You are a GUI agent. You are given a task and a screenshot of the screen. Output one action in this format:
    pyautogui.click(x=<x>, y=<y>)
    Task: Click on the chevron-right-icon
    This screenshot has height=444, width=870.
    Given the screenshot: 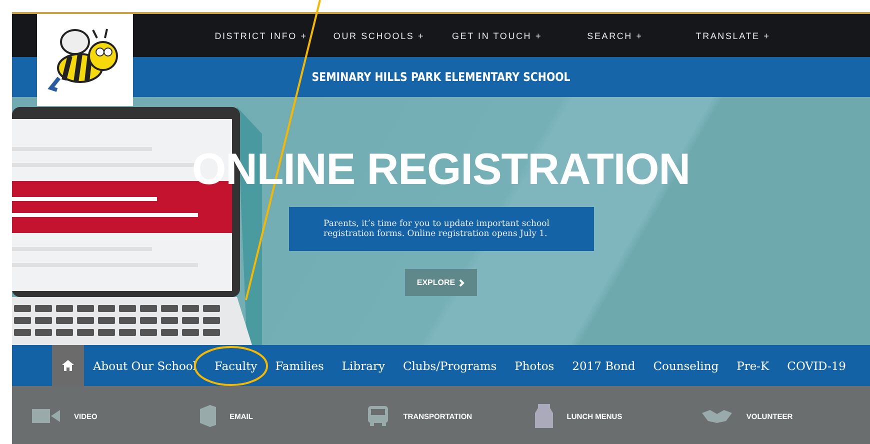 What is the action you would take?
    pyautogui.click(x=462, y=282)
    